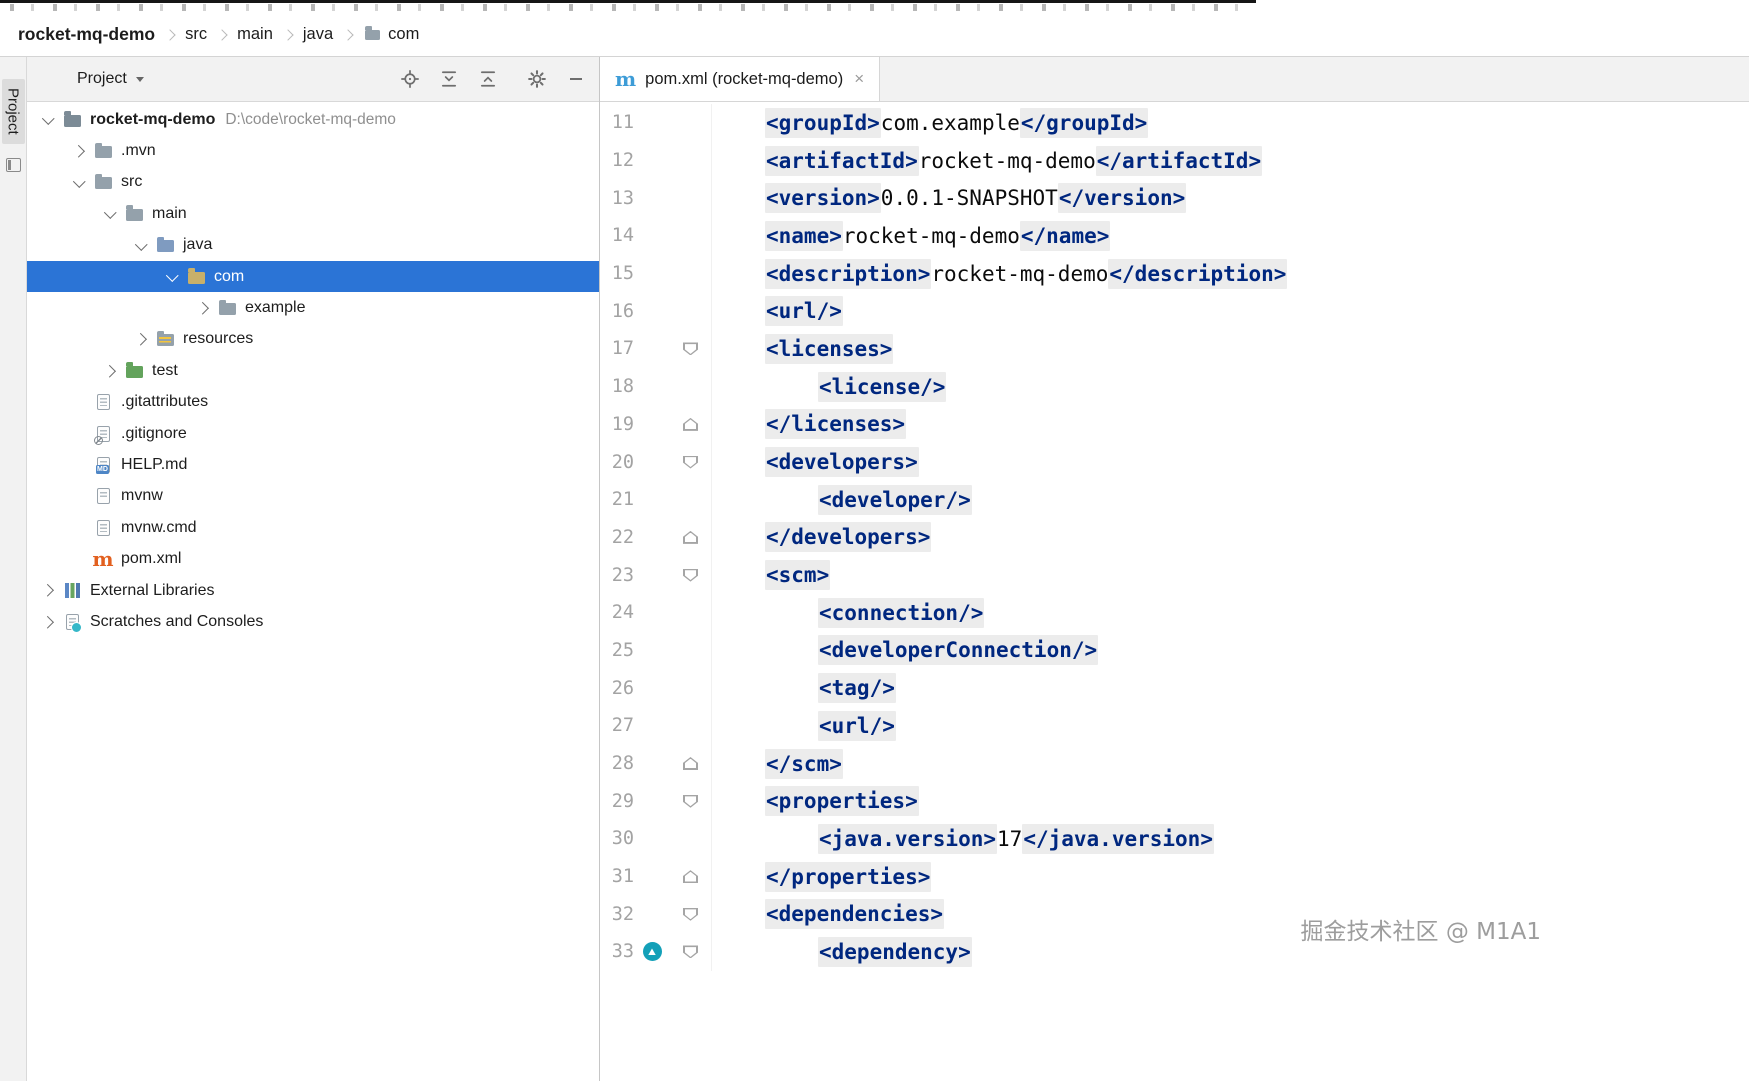  I want to click on xml-tag: <tag/>, so click(857, 688).